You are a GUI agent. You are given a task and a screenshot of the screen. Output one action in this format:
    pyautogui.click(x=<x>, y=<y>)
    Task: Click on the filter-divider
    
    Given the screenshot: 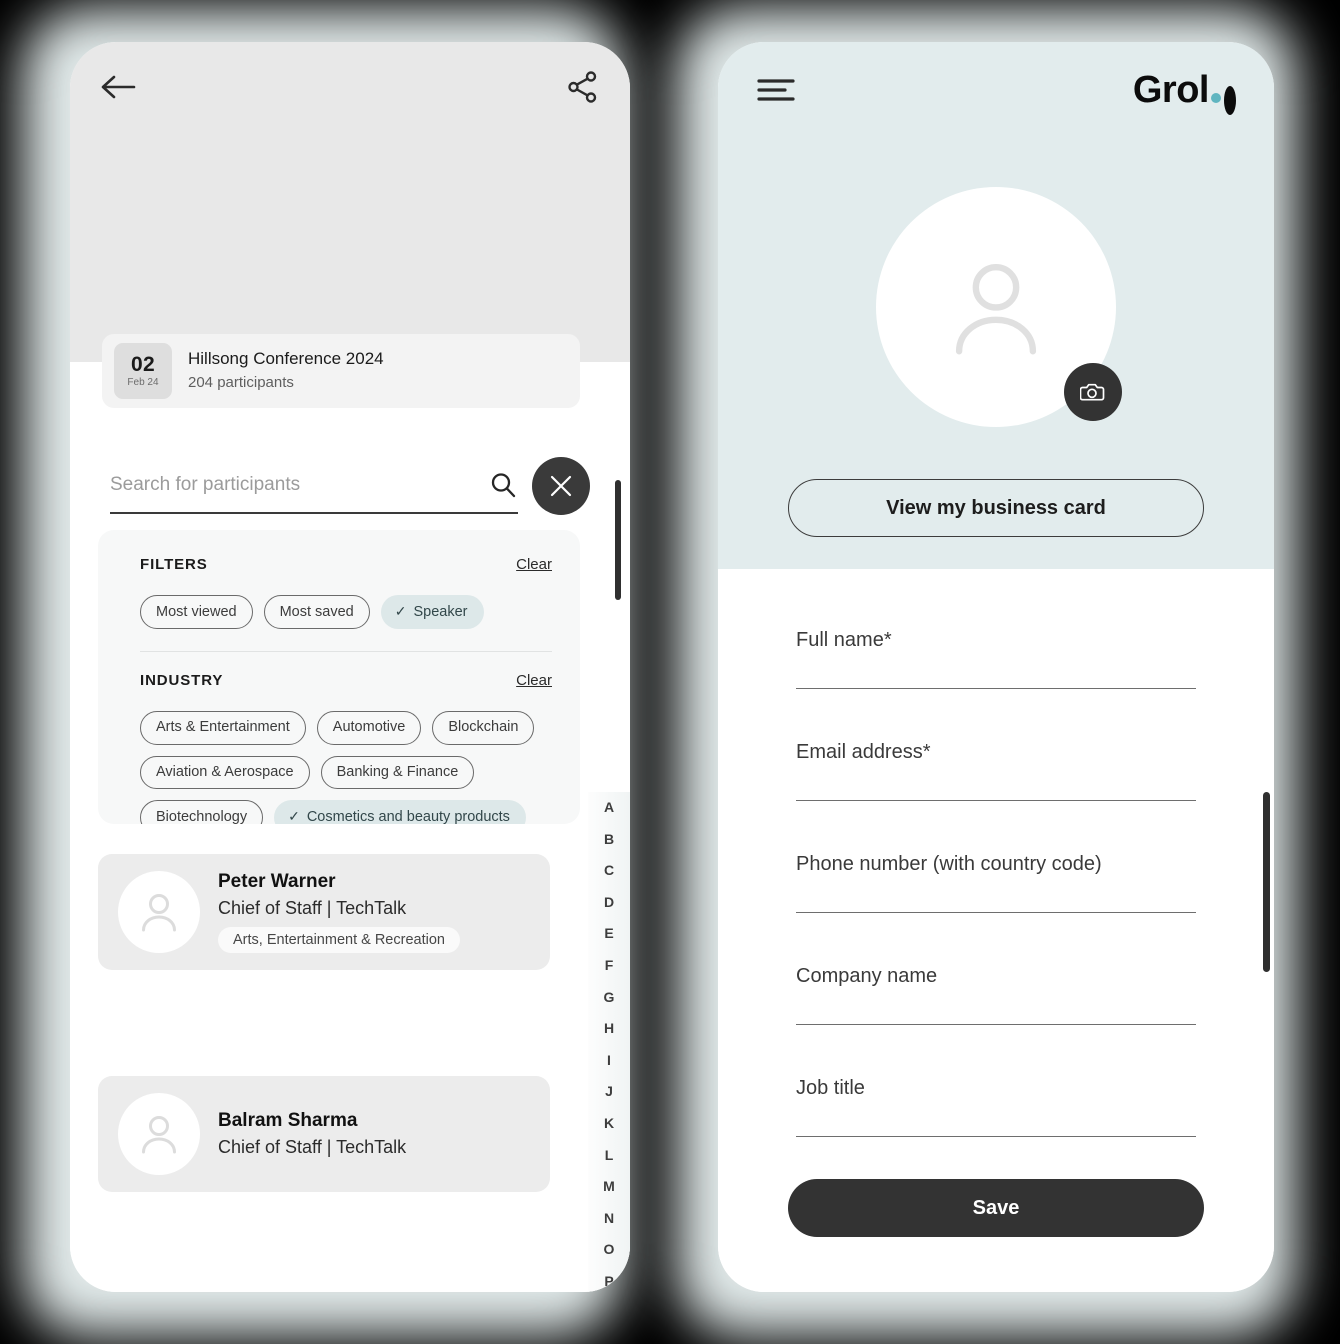 What is the action you would take?
    pyautogui.click(x=346, y=652)
    